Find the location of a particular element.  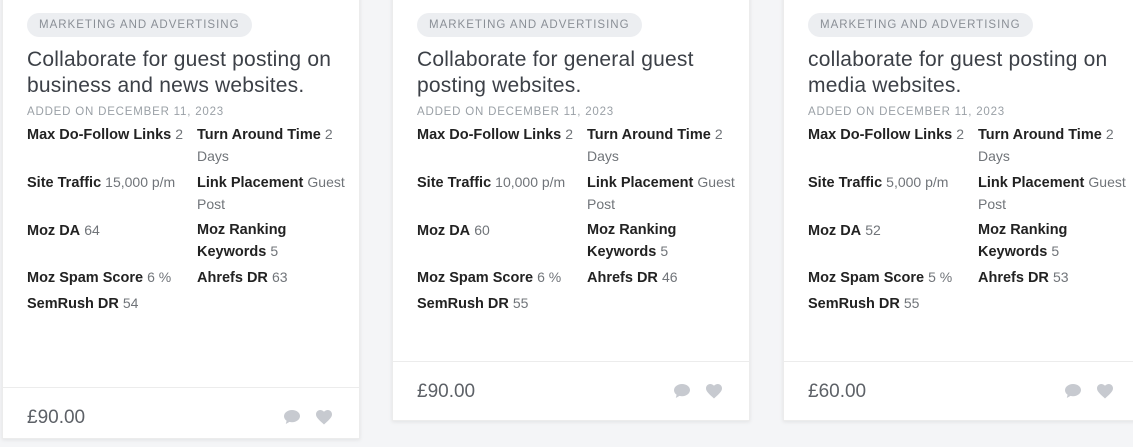

stat-value: 5 % is located at coordinates (940, 277).